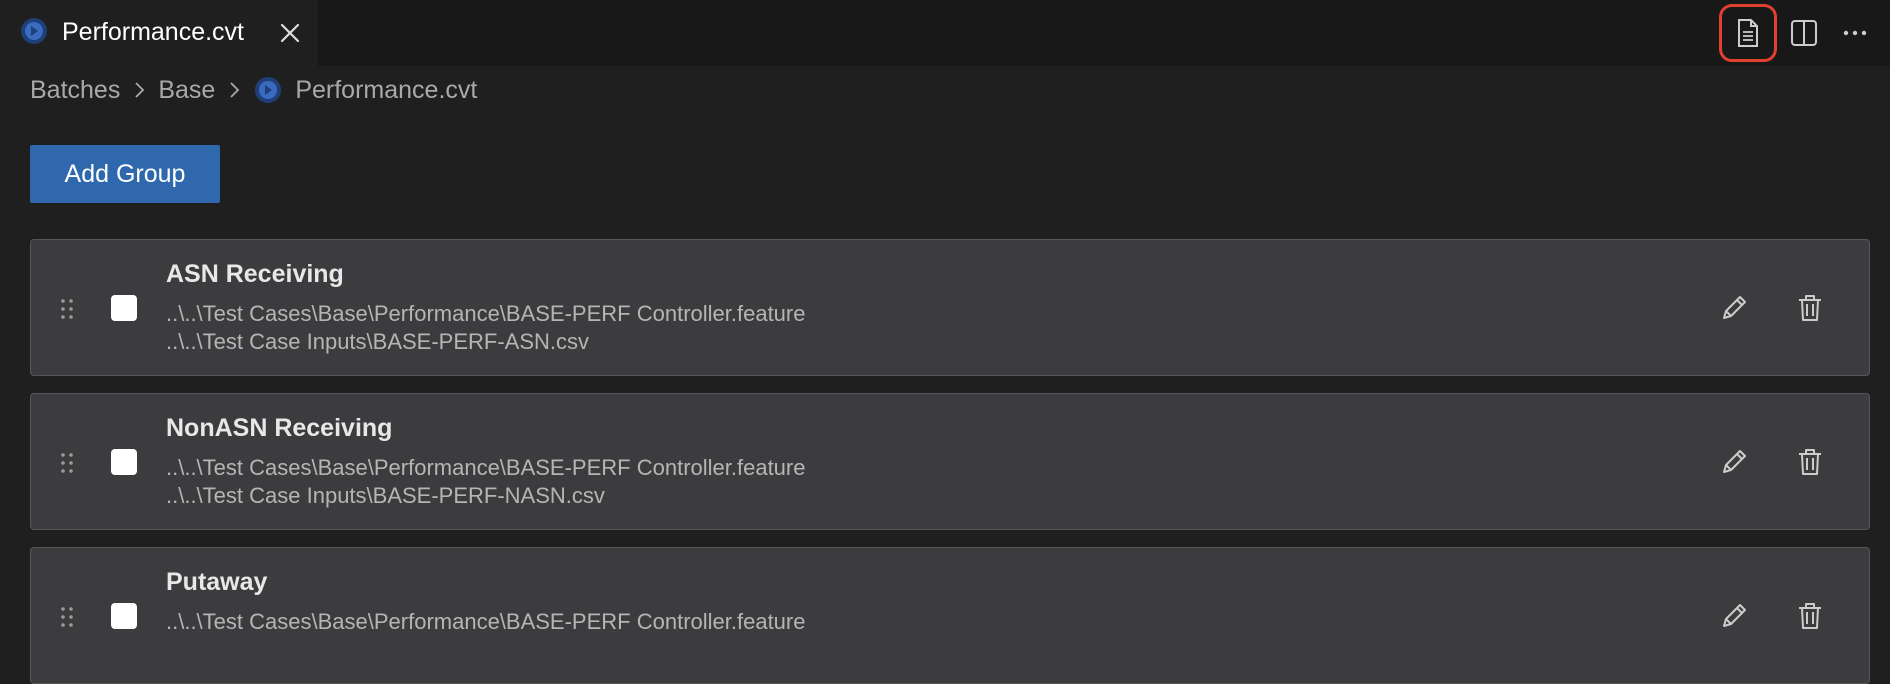  I want to click on more-actions-icon, so click(1855, 33).